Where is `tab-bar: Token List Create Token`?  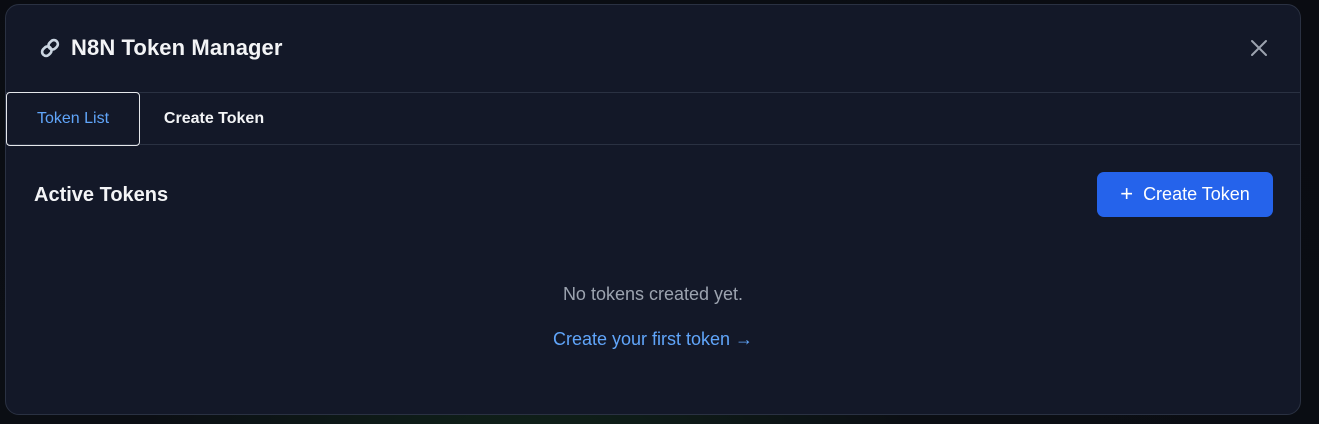
tab-bar: Token List Create Token is located at coordinates (653, 119).